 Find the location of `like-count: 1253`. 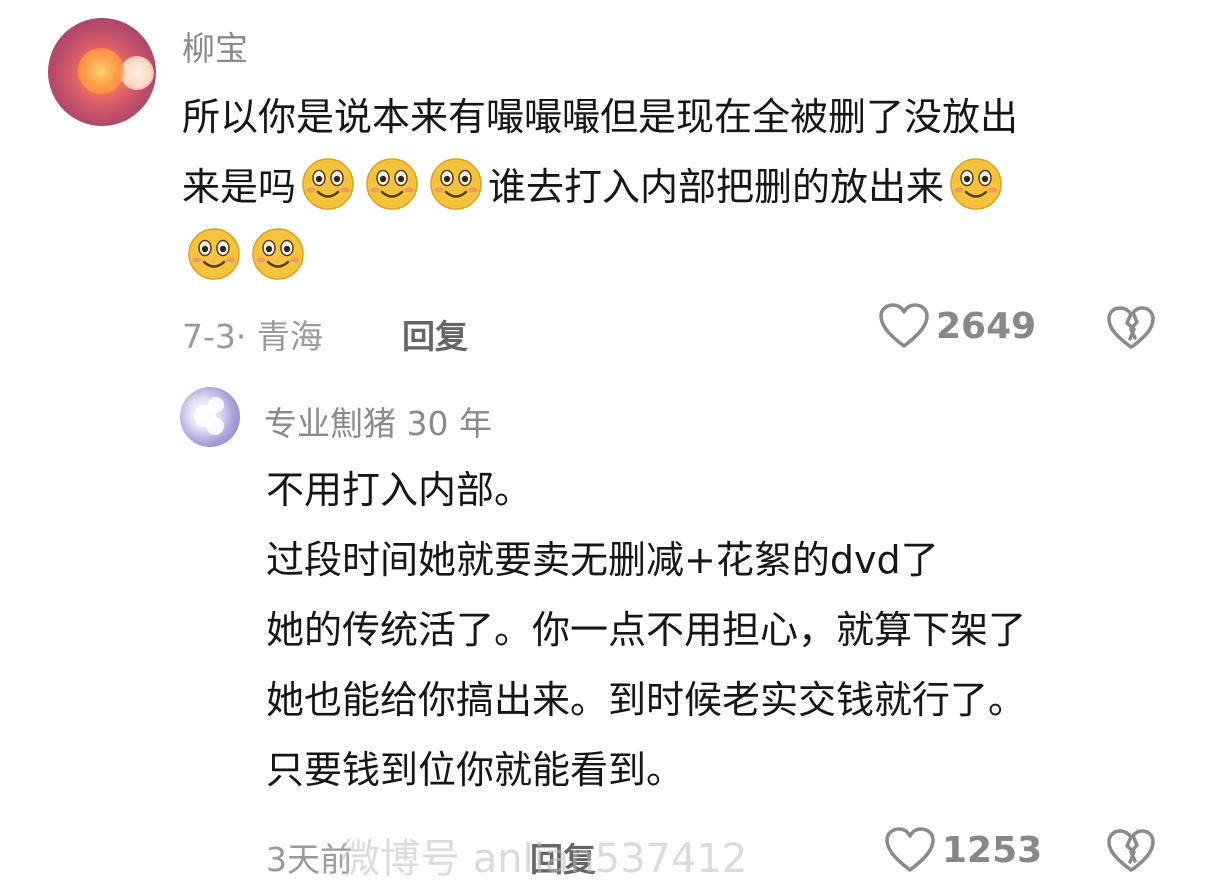

like-count: 1253 is located at coordinates (992, 850).